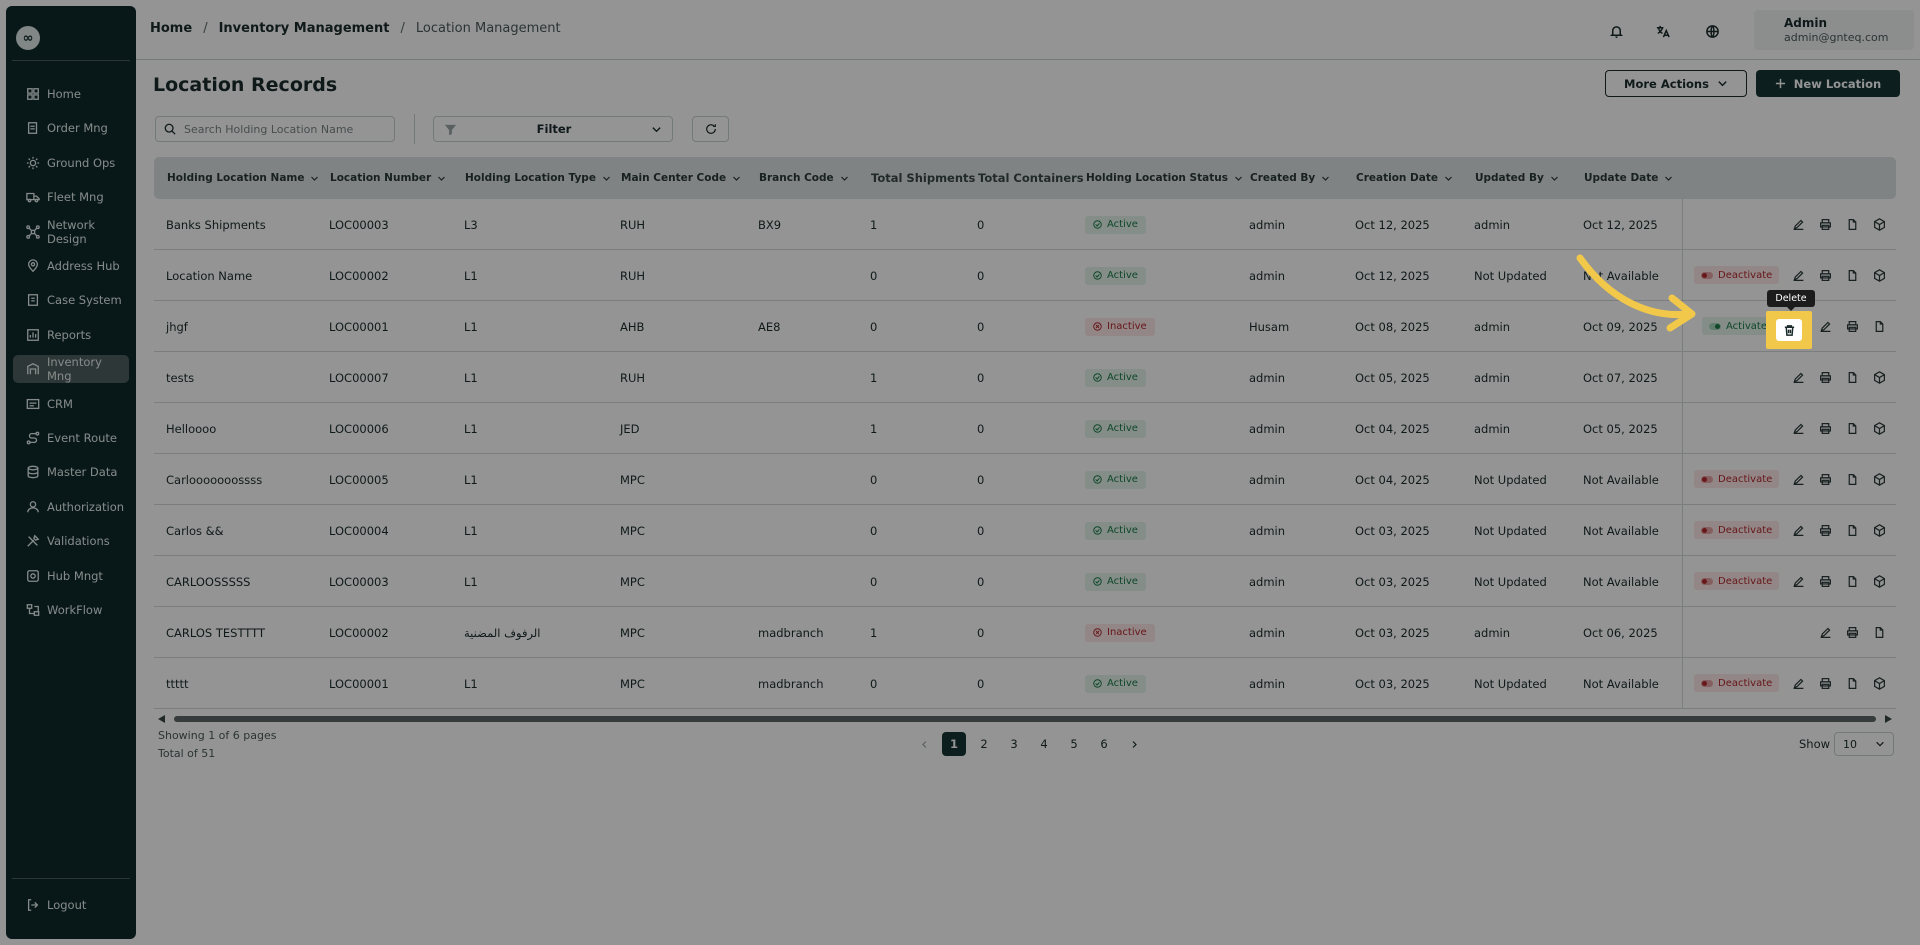 This screenshot has width=1920, height=945. What do you see at coordinates (71, 610) in the screenshot?
I see `sidebar-item-workflow: WorkFlow` at bounding box center [71, 610].